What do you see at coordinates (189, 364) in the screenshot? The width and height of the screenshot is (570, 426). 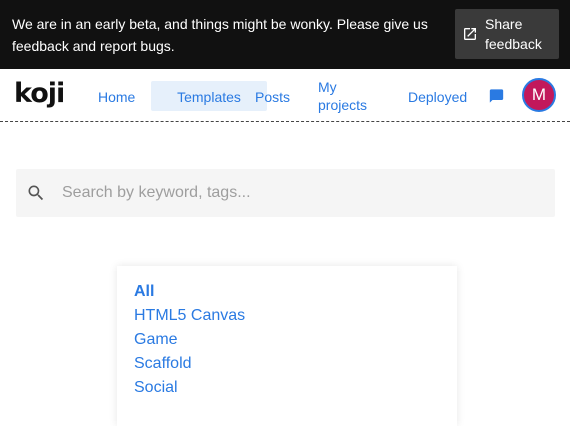 I see `category-scaffold: Scaffold` at bounding box center [189, 364].